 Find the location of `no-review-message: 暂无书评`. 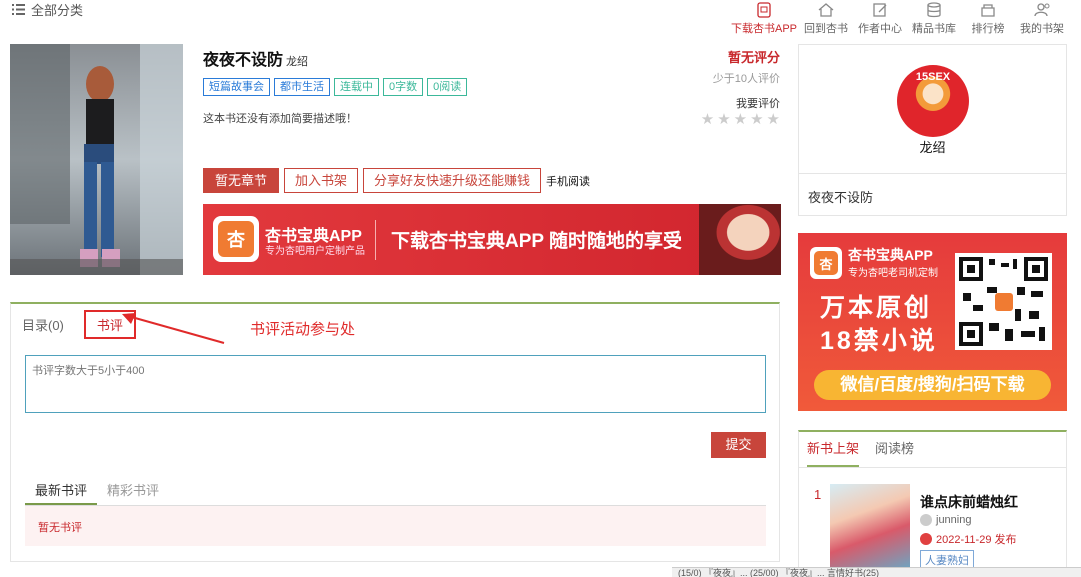

no-review-message: 暂无书评 is located at coordinates (395, 526).